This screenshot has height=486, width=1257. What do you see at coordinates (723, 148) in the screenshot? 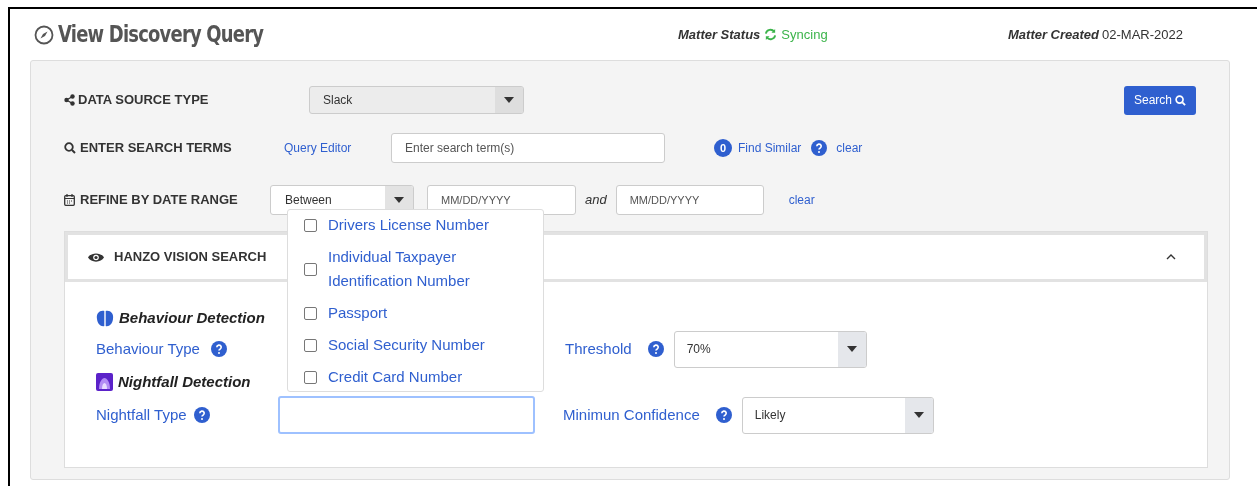
I see `count-badge: 0` at bounding box center [723, 148].